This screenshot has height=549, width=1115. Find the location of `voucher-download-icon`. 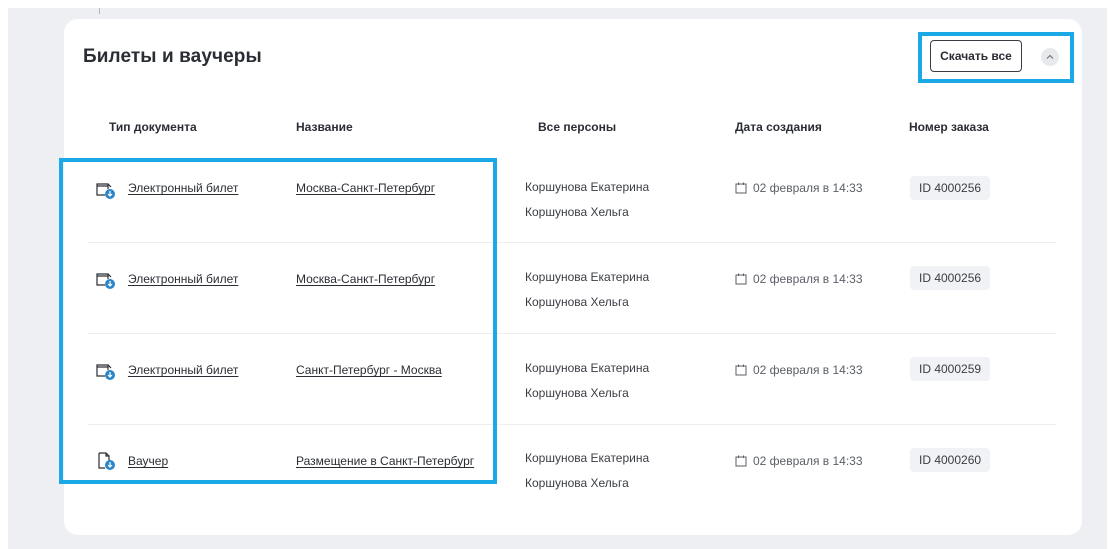

voucher-download-icon is located at coordinates (105, 461).